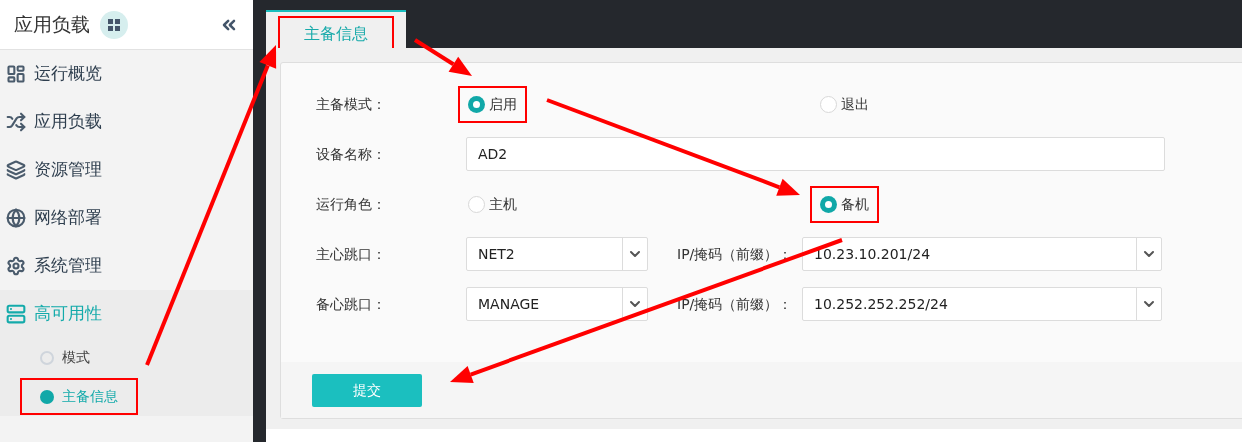  Describe the element at coordinates (351, 304) in the screenshot. I see `field-label: 备心跳口：` at that location.